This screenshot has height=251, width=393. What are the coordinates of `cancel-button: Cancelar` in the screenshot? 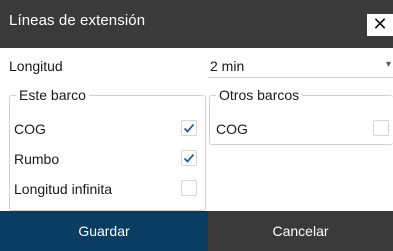 It's located at (300, 231).